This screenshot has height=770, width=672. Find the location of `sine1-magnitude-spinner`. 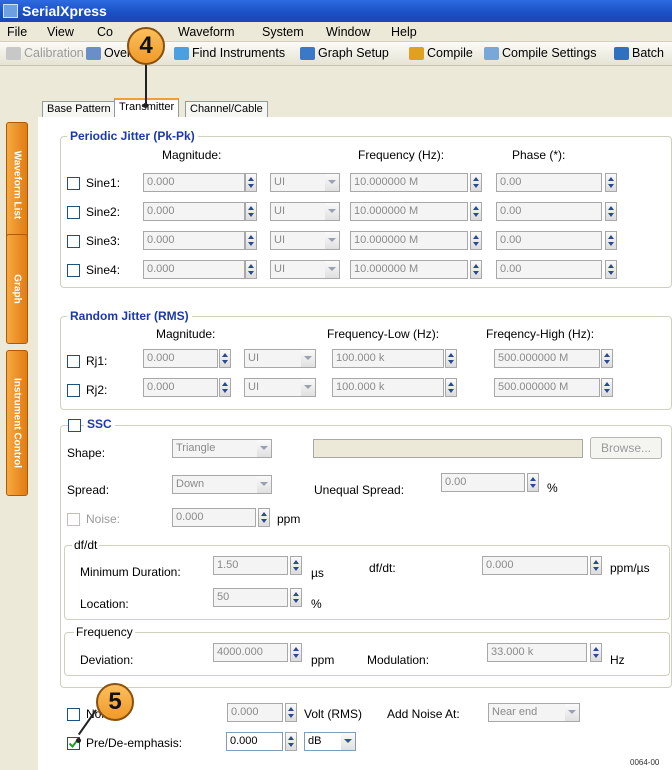

sine1-magnitude-spinner is located at coordinates (251, 182).